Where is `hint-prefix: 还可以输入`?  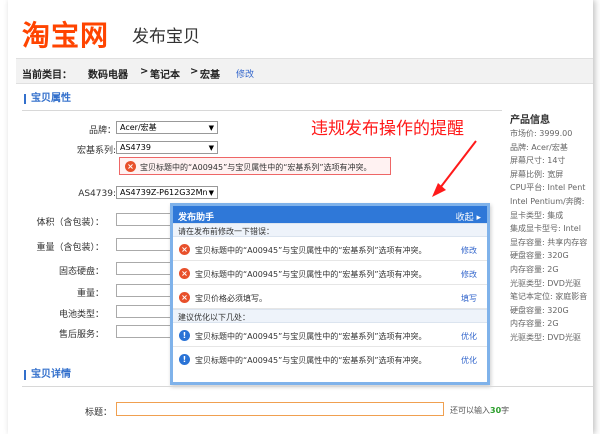 hint-prefix: 还可以输入 is located at coordinates (470, 410).